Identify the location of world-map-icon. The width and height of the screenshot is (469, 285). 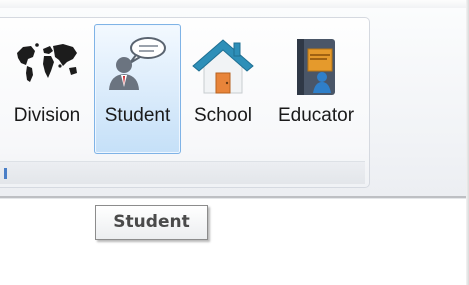
(47, 62).